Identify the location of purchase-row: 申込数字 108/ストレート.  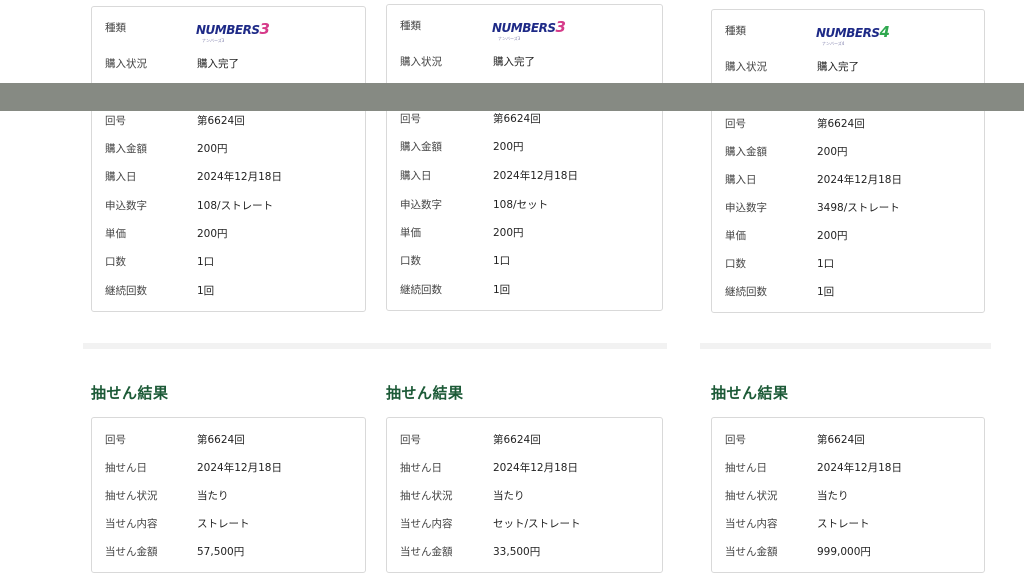
(230, 206).